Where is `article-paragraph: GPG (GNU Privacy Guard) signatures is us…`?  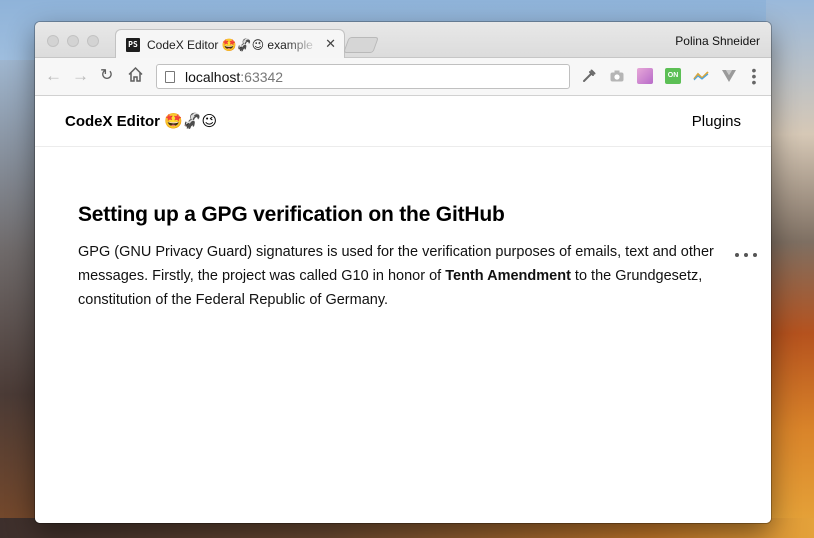 article-paragraph: GPG (GNU Privacy Guard) signatures is us… is located at coordinates (398, 276).